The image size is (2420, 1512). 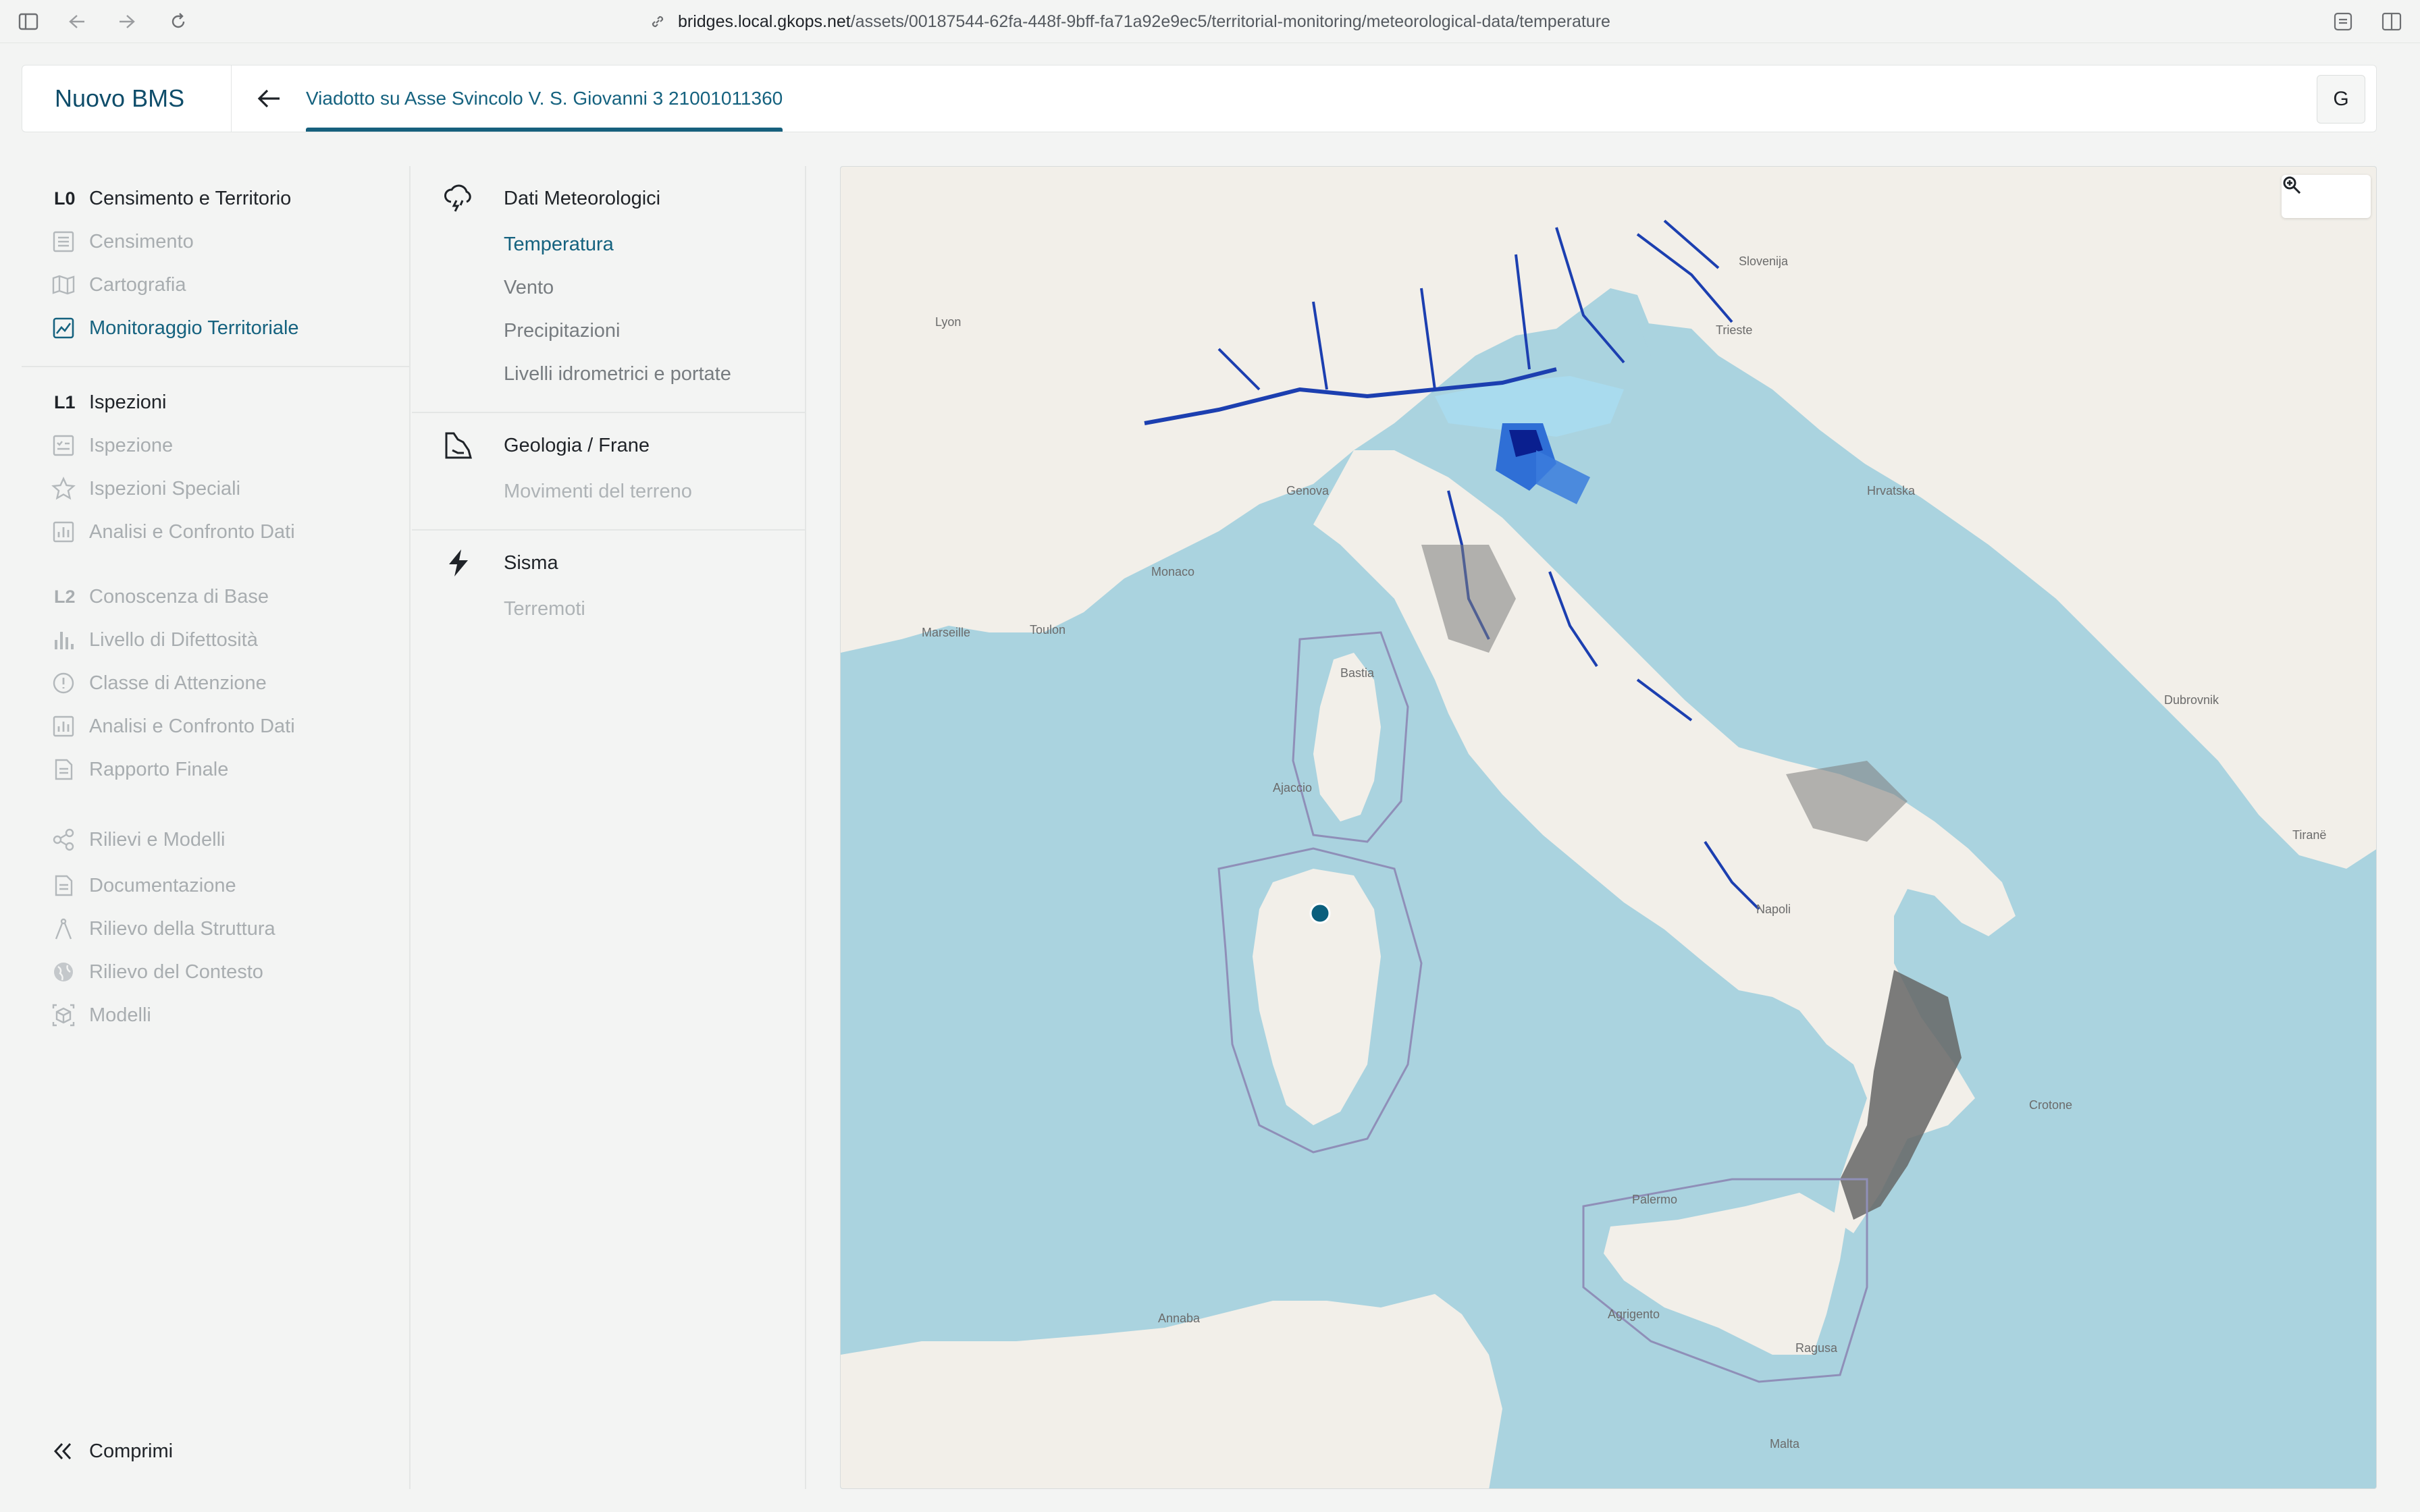 I want to click on sidebar-item-label: Rilievo del Contesto, so click(x=176, y=972).